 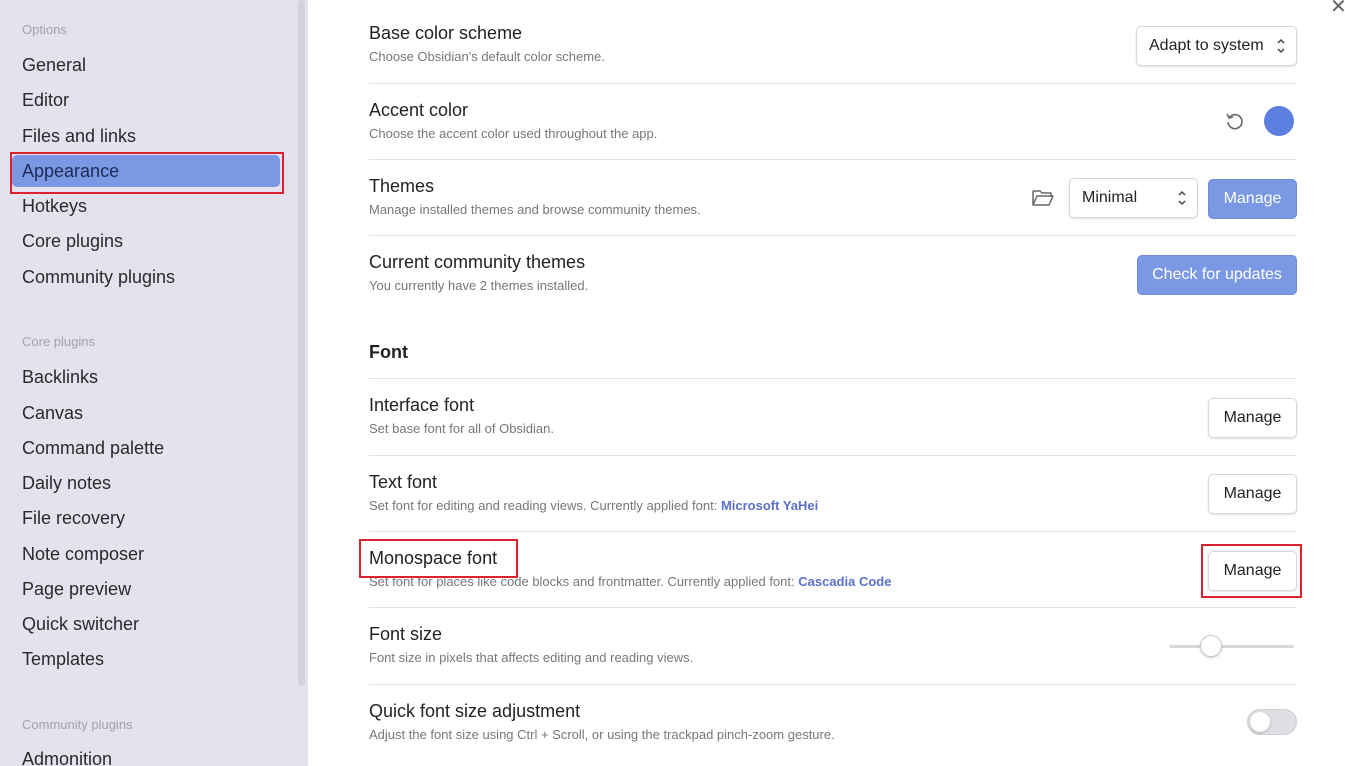 I want to click on font-size-slider-thumb, so click(x=1211, y=646).